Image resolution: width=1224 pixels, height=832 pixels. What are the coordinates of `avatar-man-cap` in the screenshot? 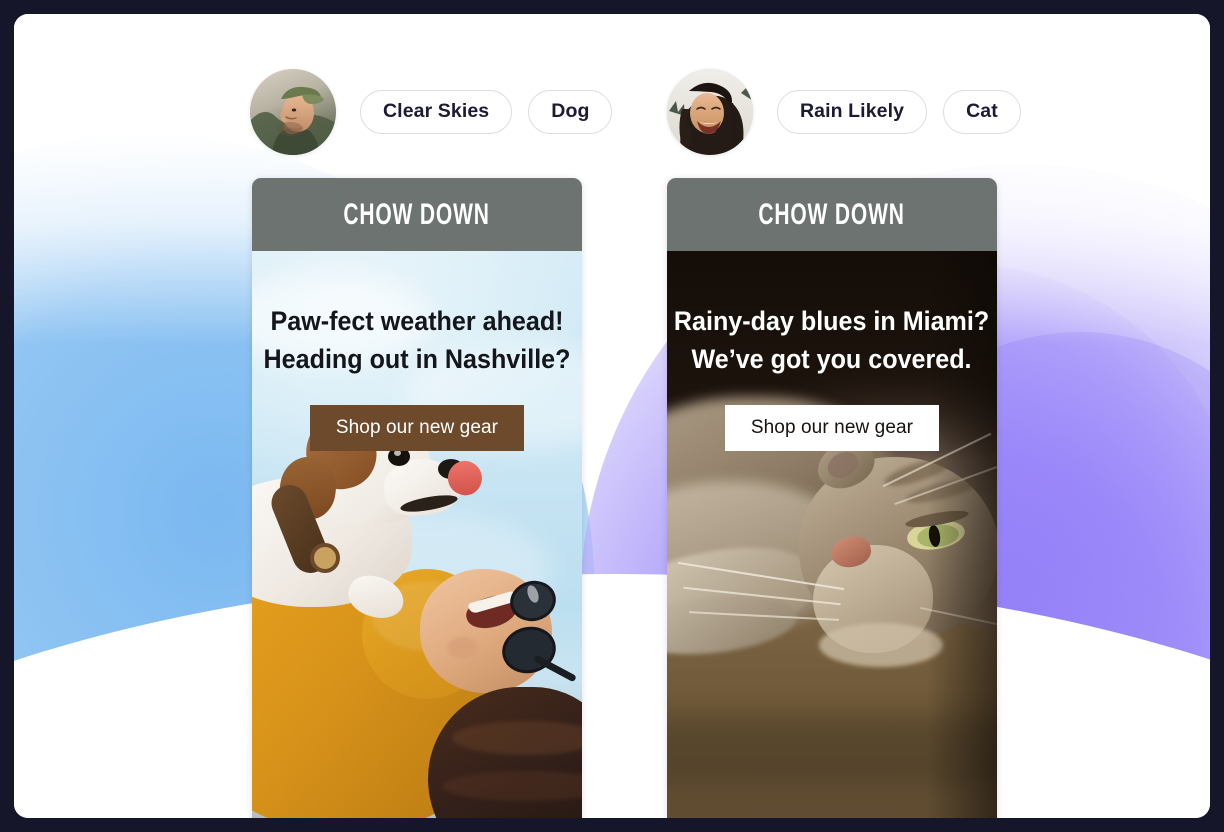 It's located at (293, 112).